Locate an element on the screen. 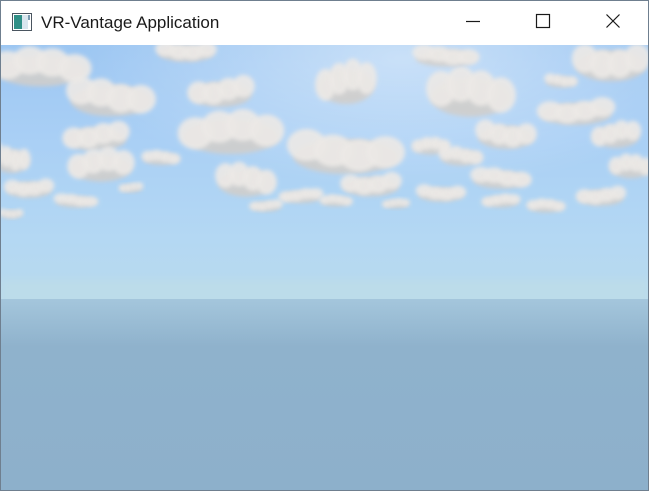 This screenshot has width=649, height=491. window-title: VR-Vantage Application is located at coordinates (130, 22).